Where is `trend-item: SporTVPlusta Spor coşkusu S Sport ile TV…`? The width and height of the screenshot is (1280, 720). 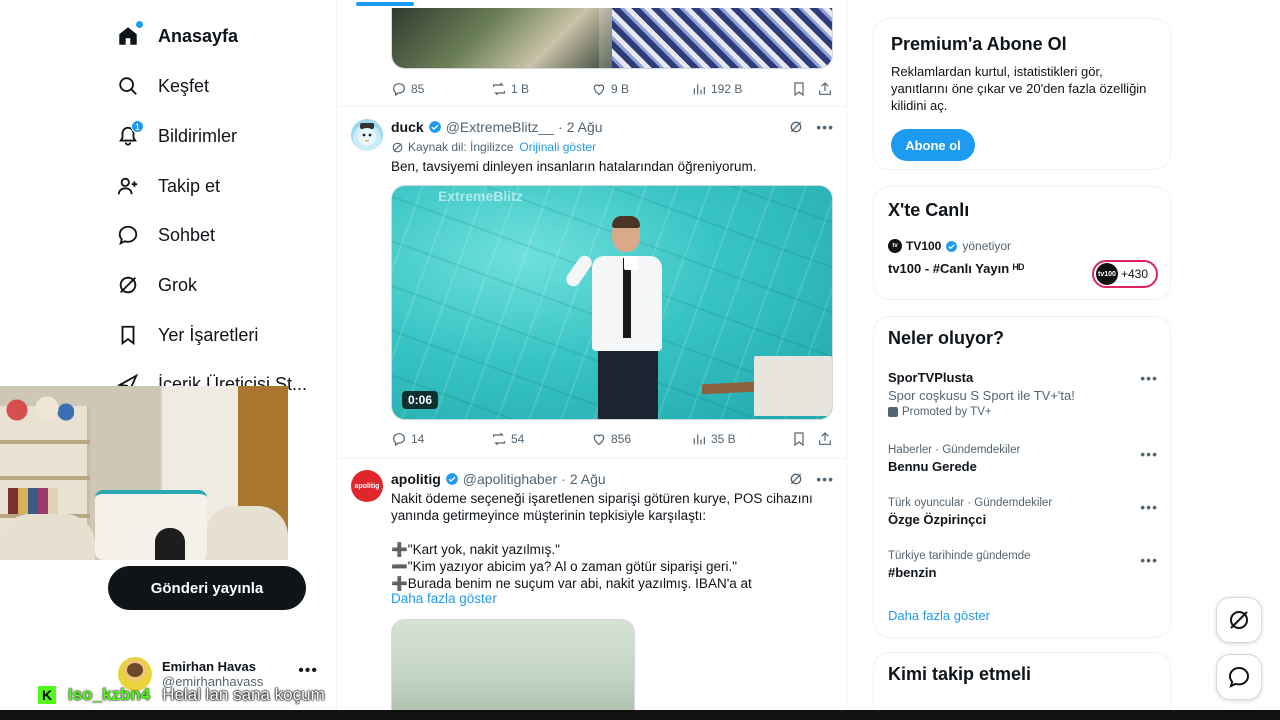 trend-item: SporTVPlusta Spor coşkusu S Sport ile TV… is located at coordinates (1023, 394).